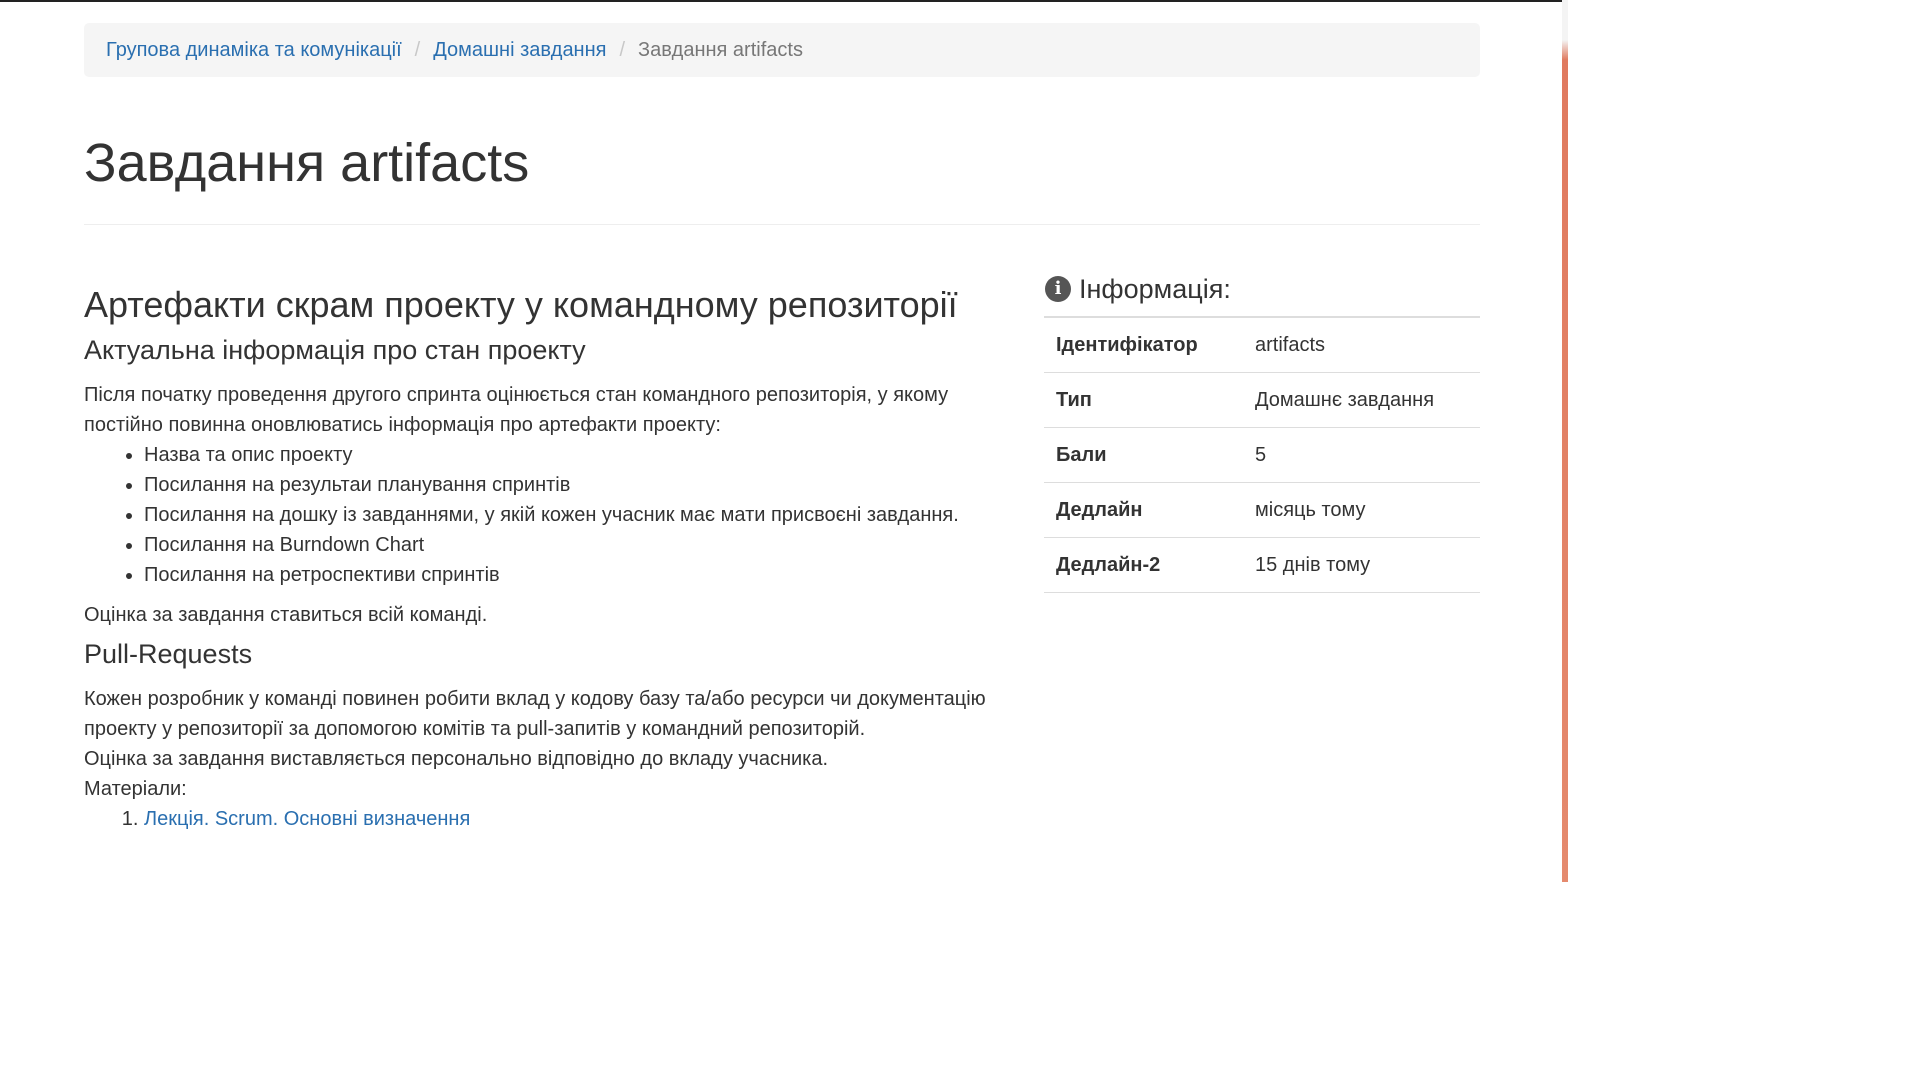 The image size is (1920, 1080). I want to click on section-title-status: Актуальна інформація про стан проекту, so click(335, 350).